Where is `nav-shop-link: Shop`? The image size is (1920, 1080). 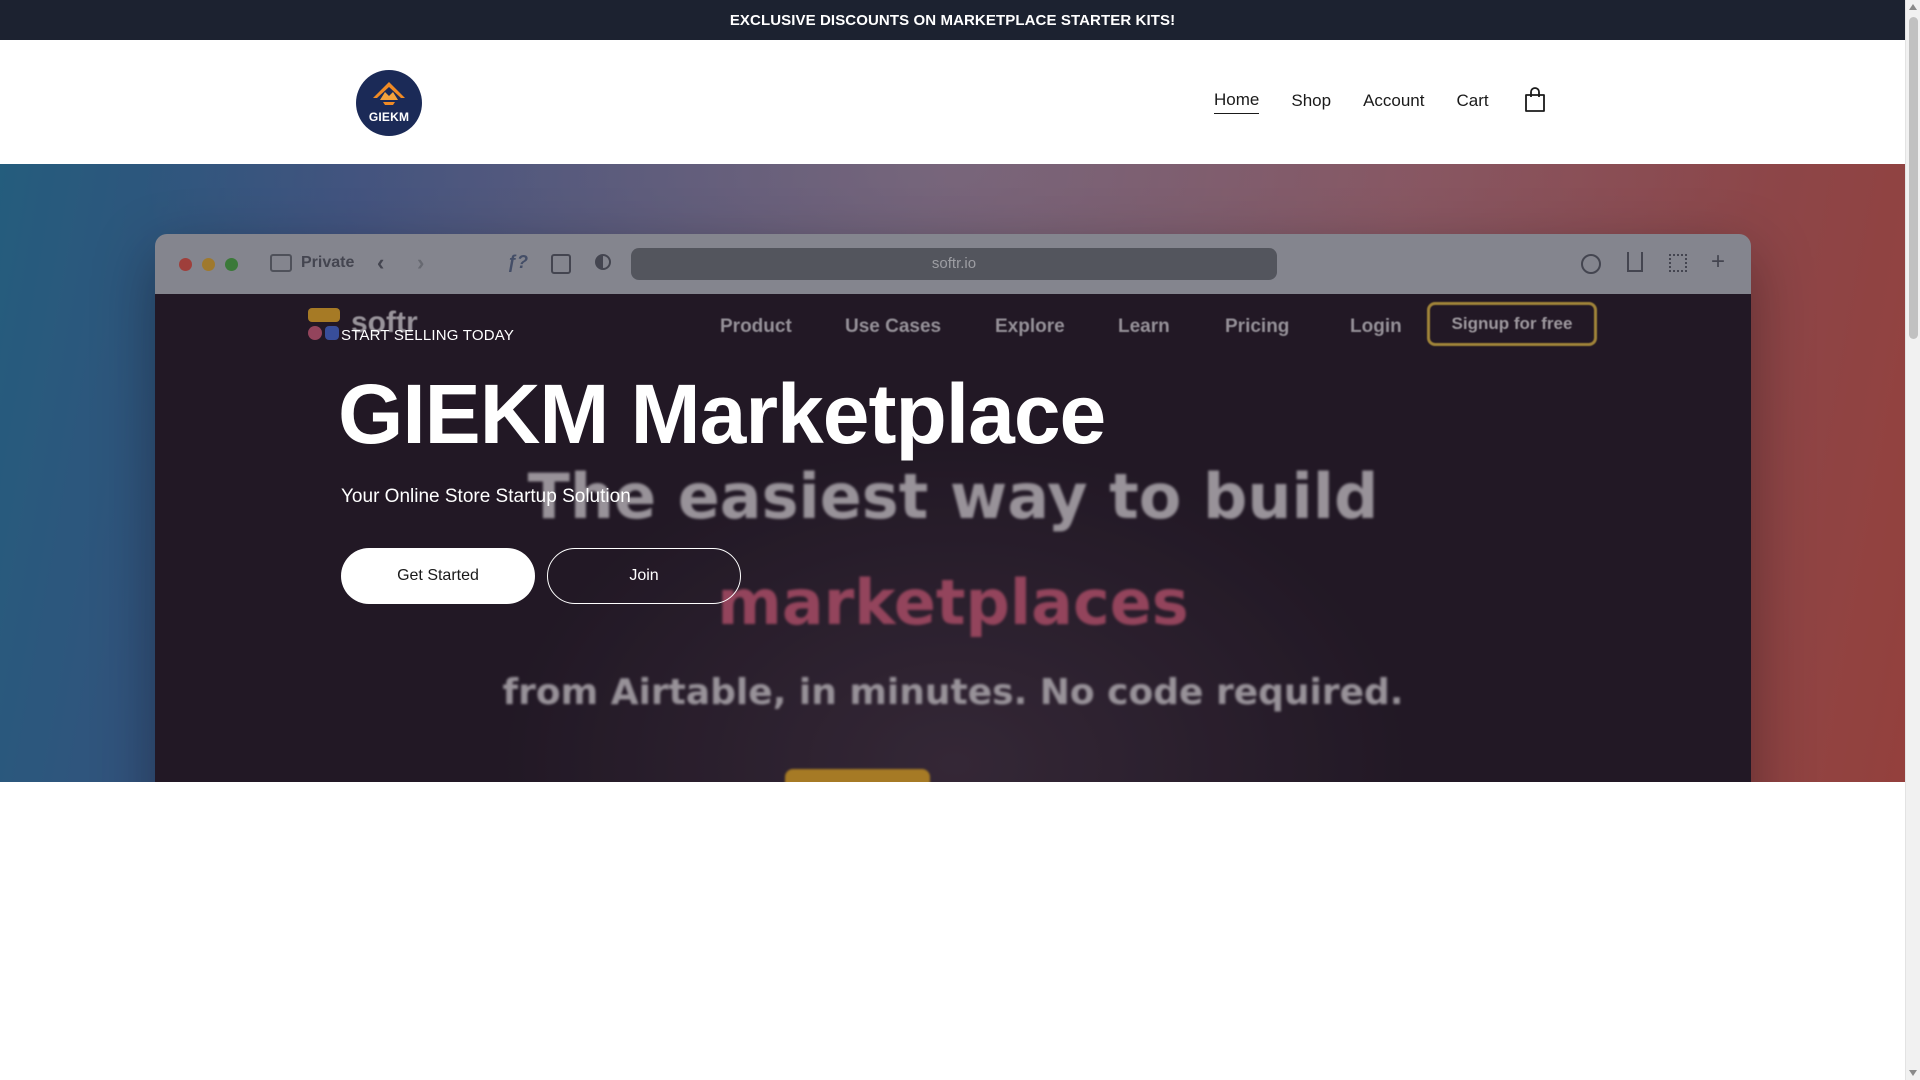 nav-shop-link: Shop is located at coordinates (1311, 102).